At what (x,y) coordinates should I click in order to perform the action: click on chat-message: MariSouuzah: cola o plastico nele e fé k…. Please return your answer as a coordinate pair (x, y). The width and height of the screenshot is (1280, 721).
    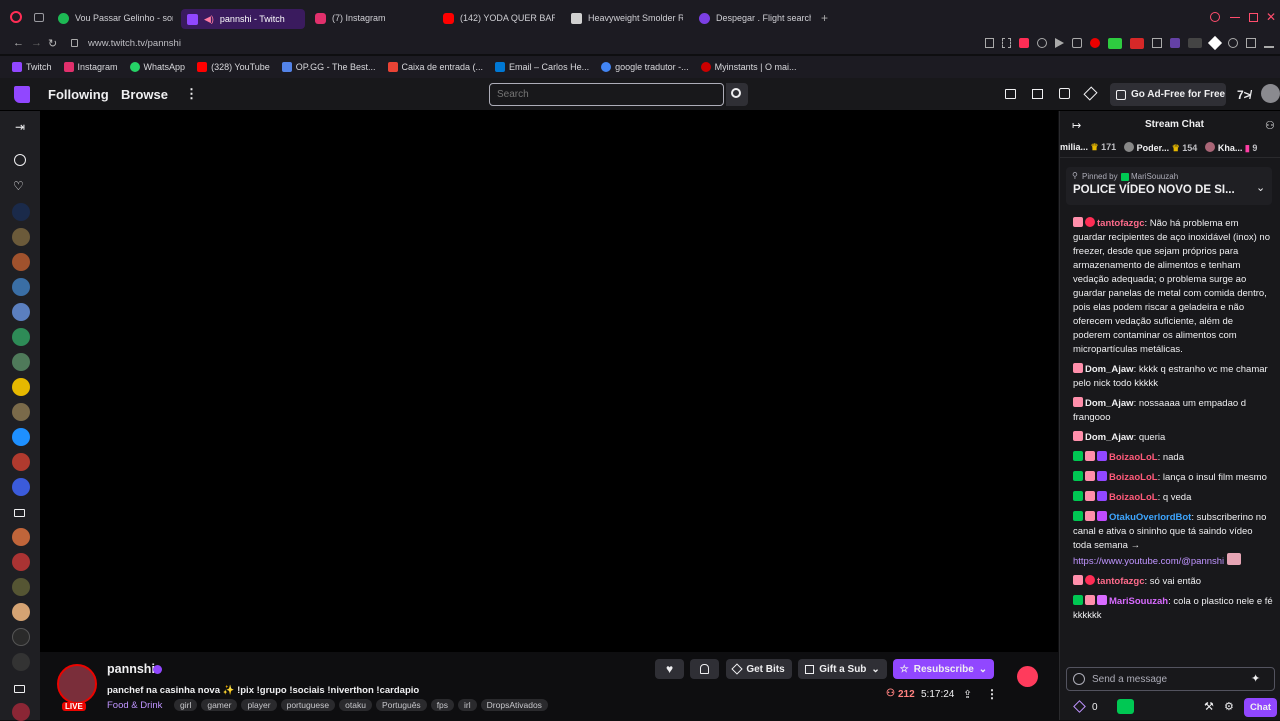
    Looking at the image, I should click on (1170, 609).